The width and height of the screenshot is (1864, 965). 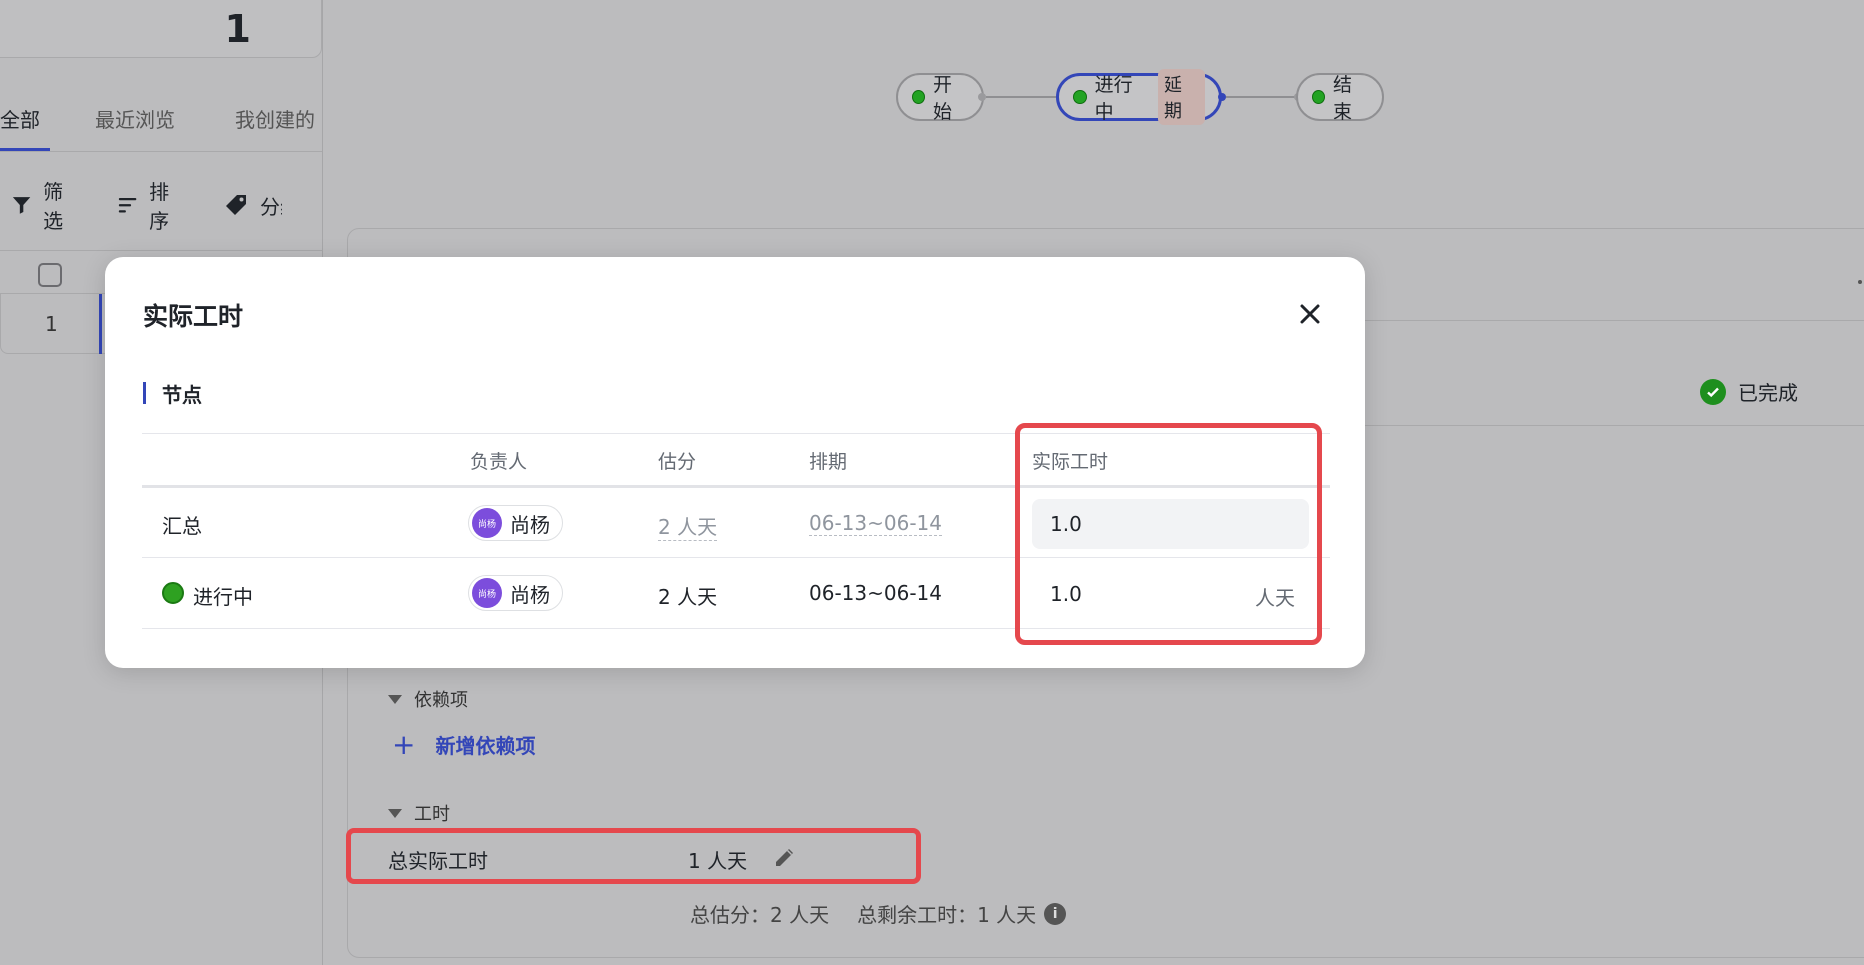 I want to click on tab-recent: 最近浏览, so click(x=135, y=118).